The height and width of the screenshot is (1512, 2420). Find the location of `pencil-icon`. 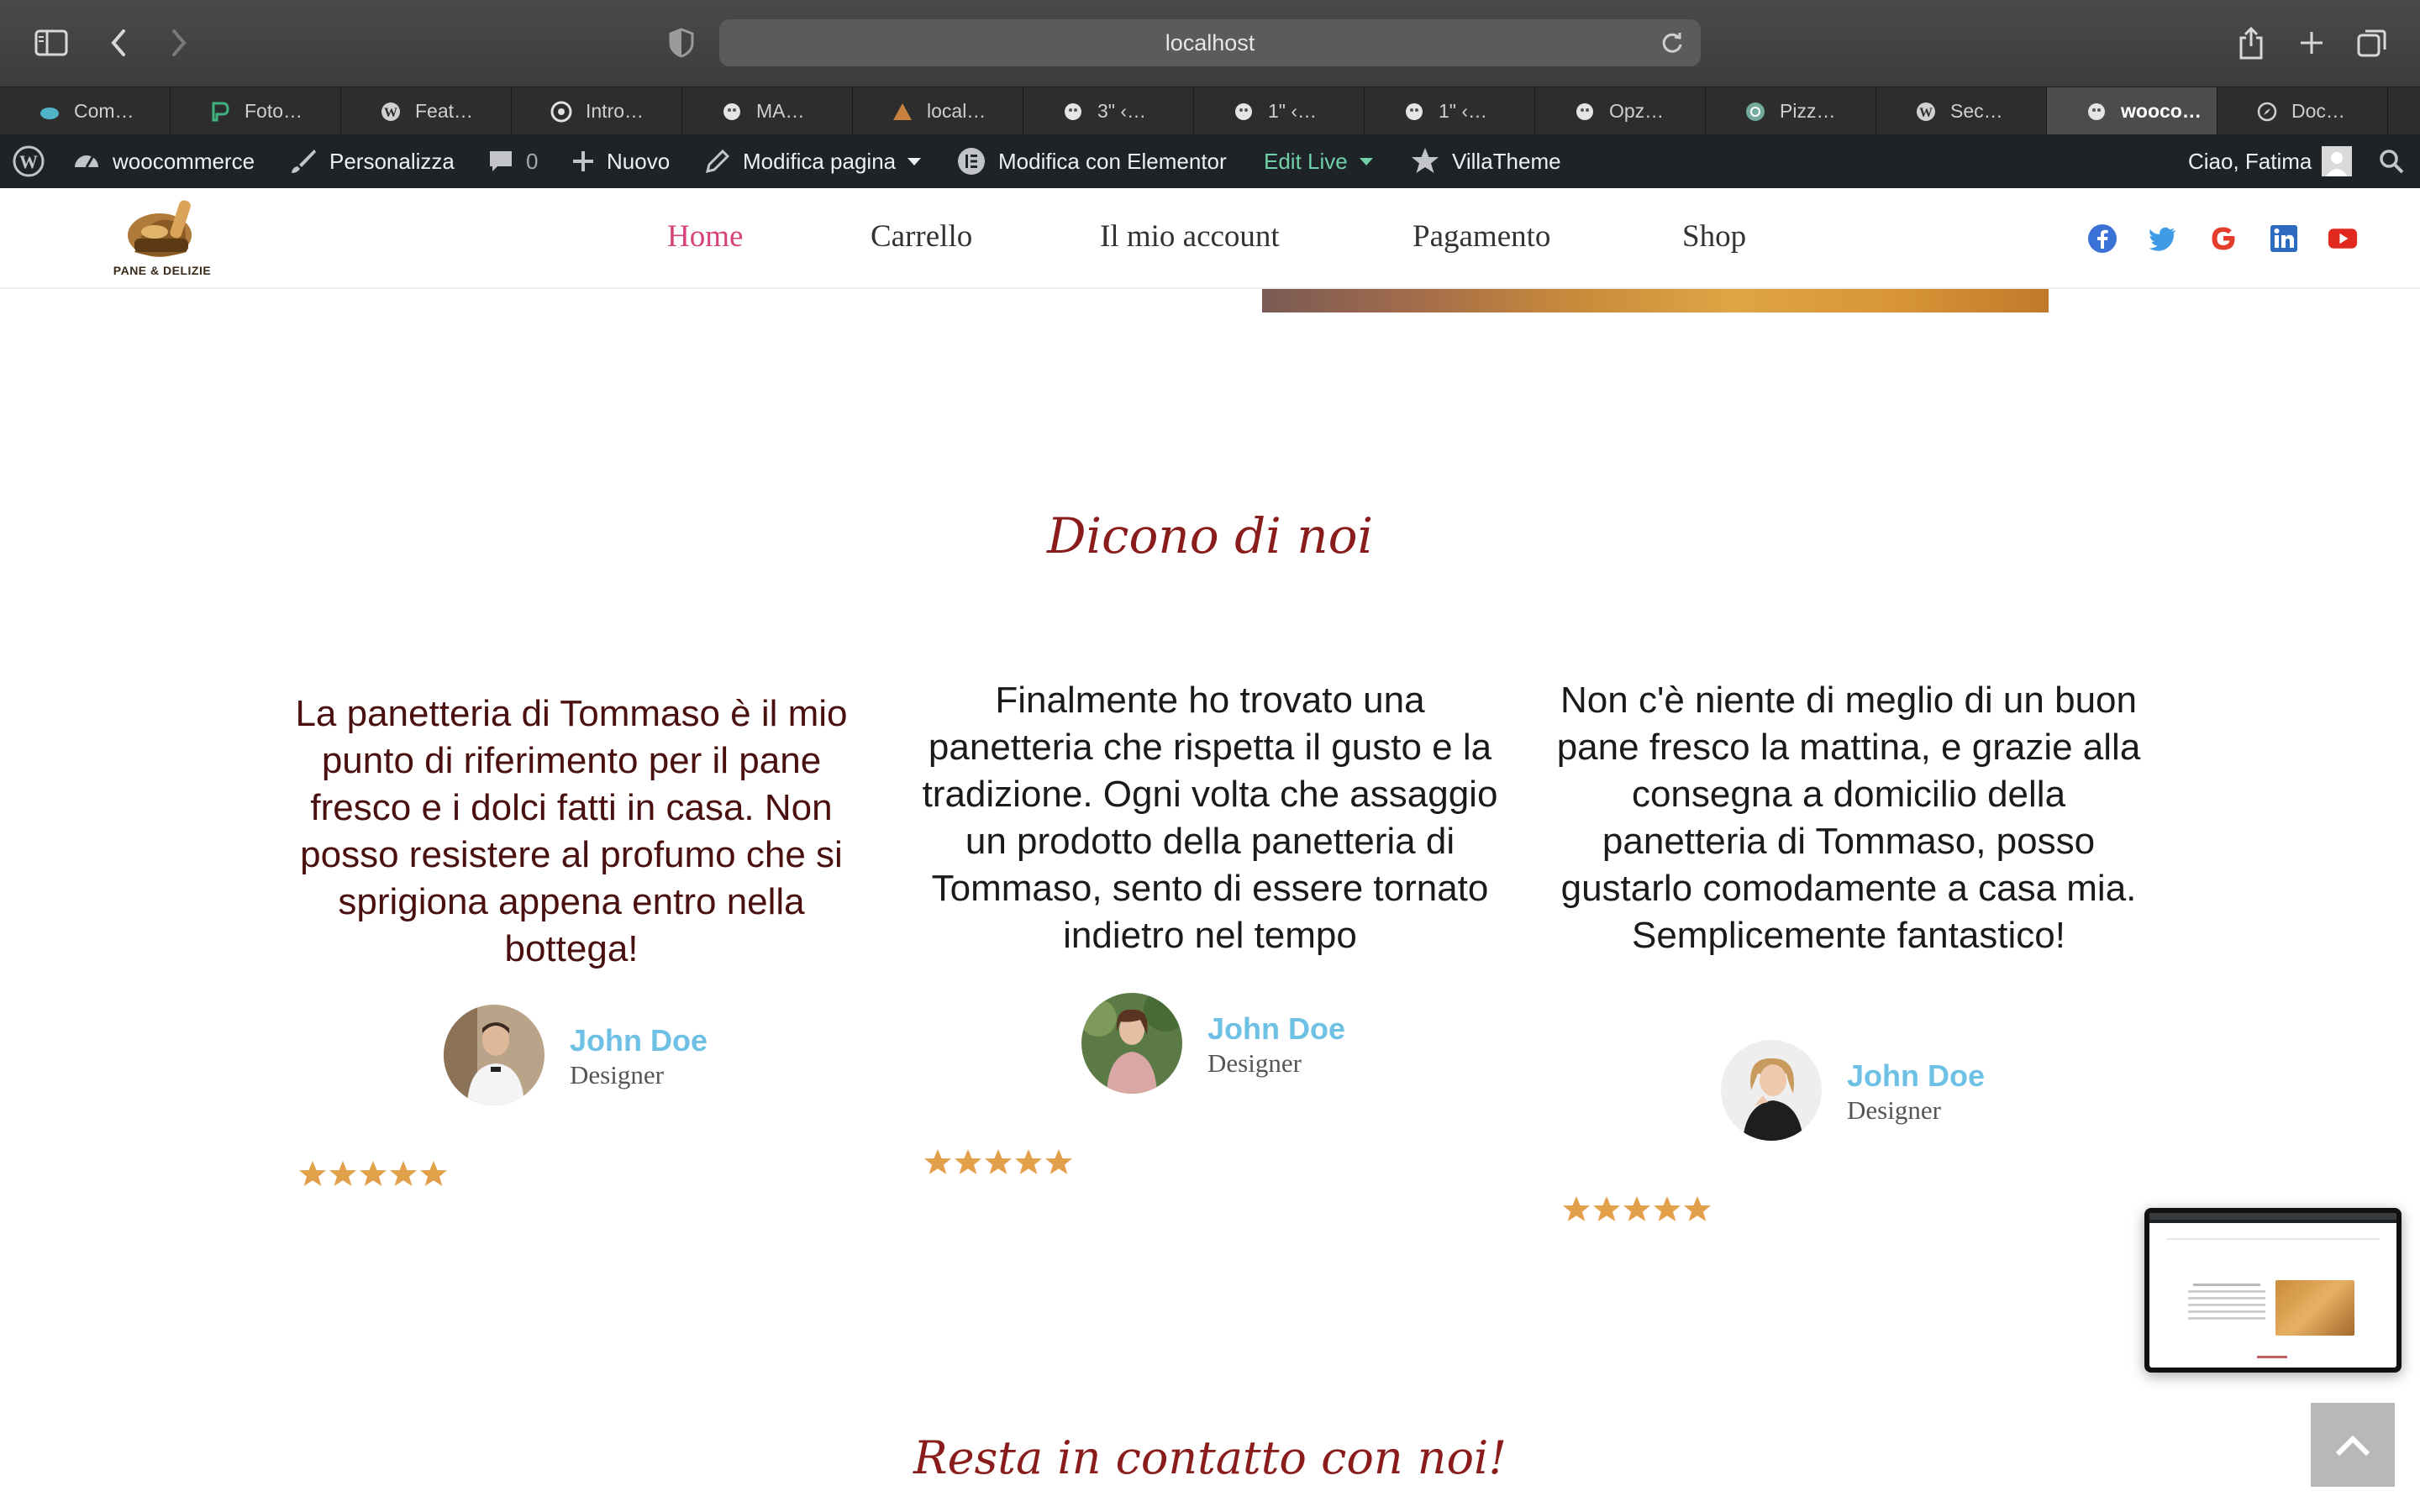

pencil-icon is located at coordinates (718, 161).